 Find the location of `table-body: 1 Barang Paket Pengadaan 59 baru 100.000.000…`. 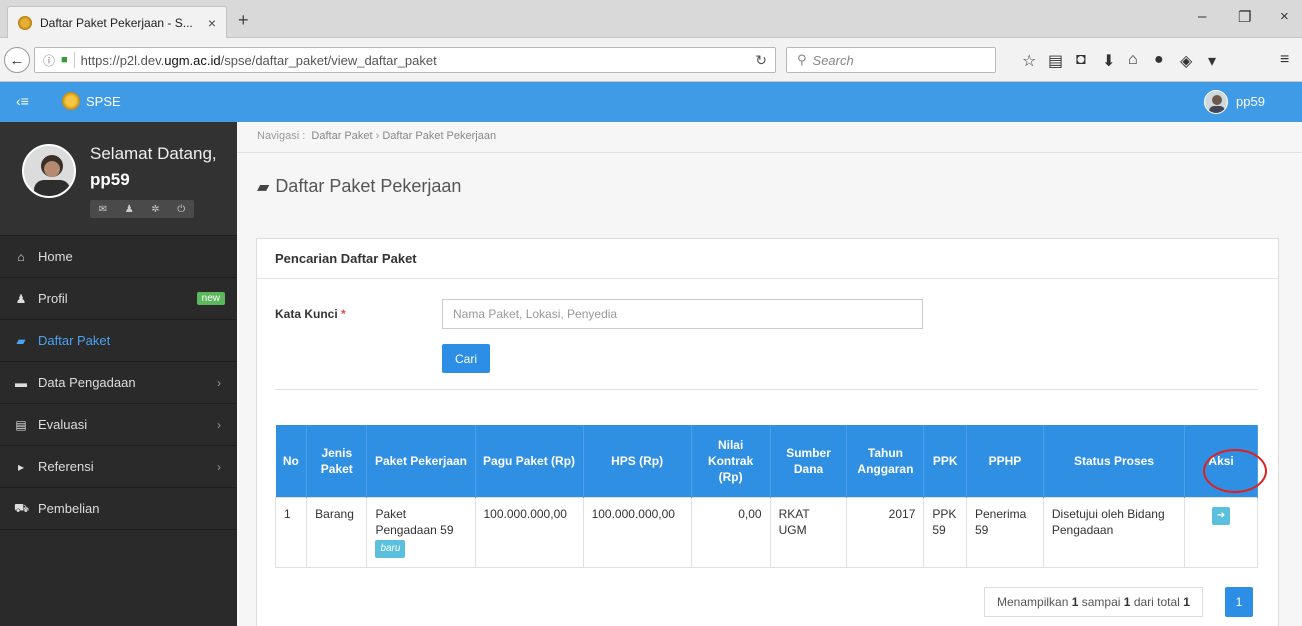

table-body: 1 Barang Paket Pengadaan 59 baru 100.000.000… is located at coordinates (766, 532).